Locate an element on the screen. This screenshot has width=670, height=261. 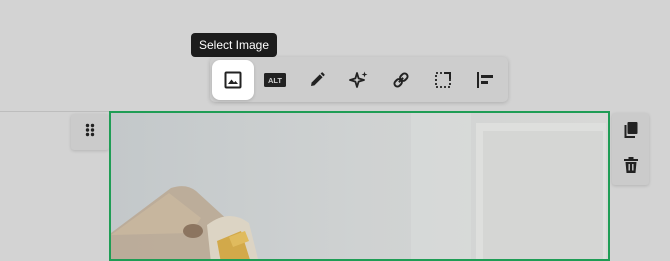
crop-icon is located at coordinates (443, 80).